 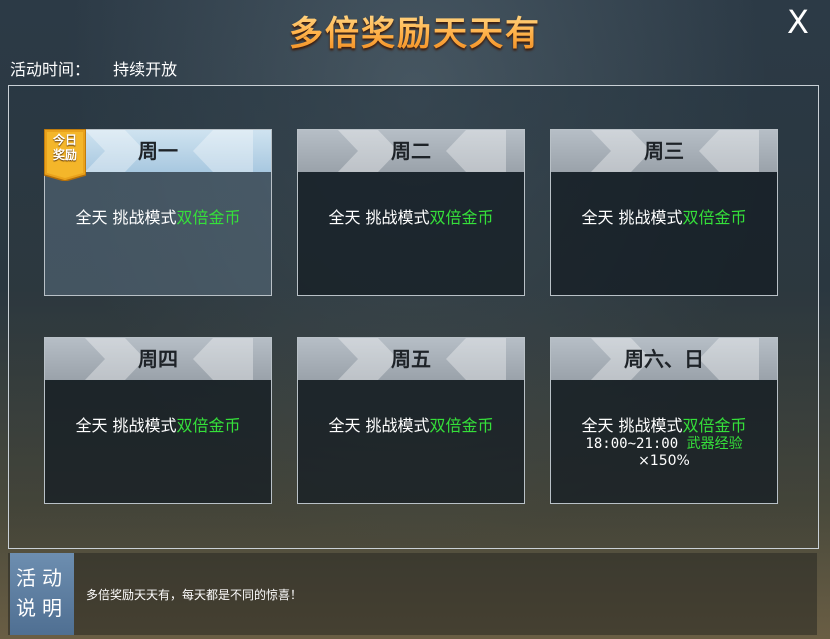 I want to click on reward-description: 全天 挑战模式双倍金币 18:00~21:00 武器经验 ×150%, so click(x=664, y=425).